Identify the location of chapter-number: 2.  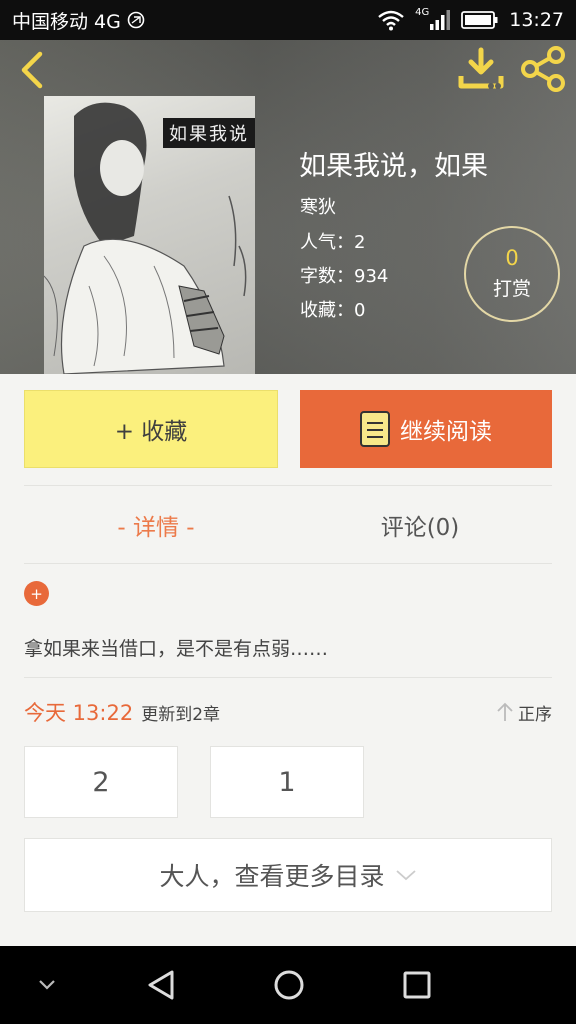
(101, 782).